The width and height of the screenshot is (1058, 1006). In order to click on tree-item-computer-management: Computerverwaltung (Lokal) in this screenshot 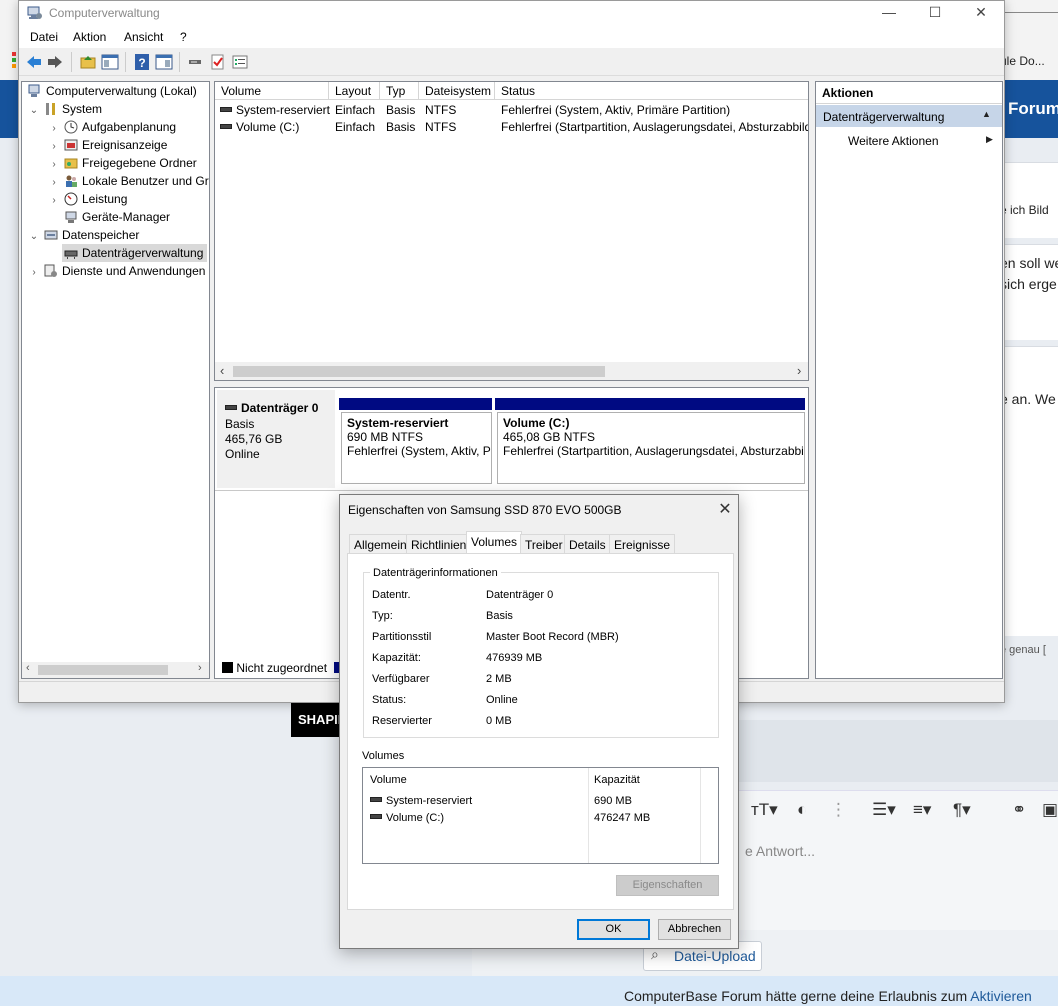, I will do `click(111, 91)`.